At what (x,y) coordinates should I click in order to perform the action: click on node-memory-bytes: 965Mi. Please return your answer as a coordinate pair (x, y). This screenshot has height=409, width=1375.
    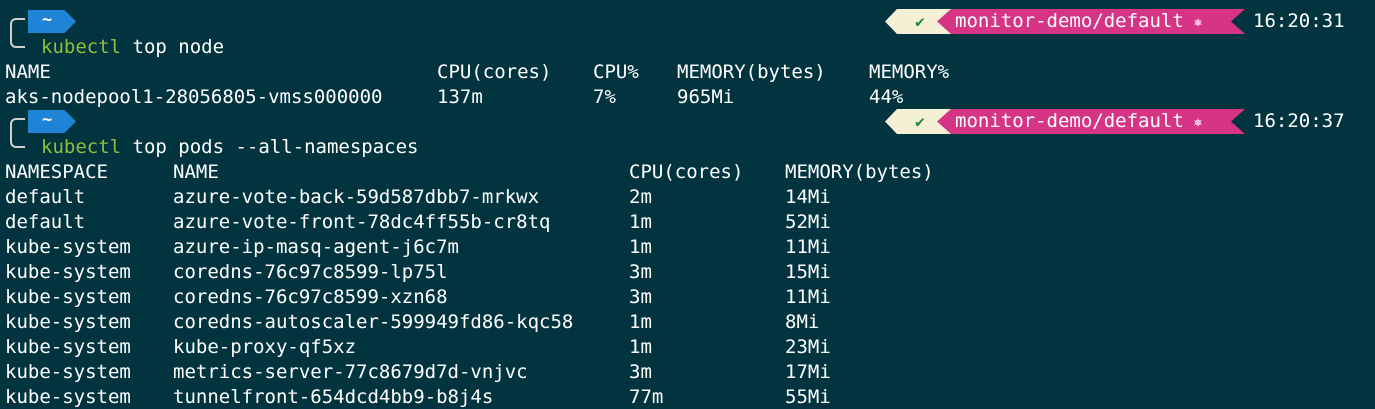
    Looking at the image, I should click on (706, 97).